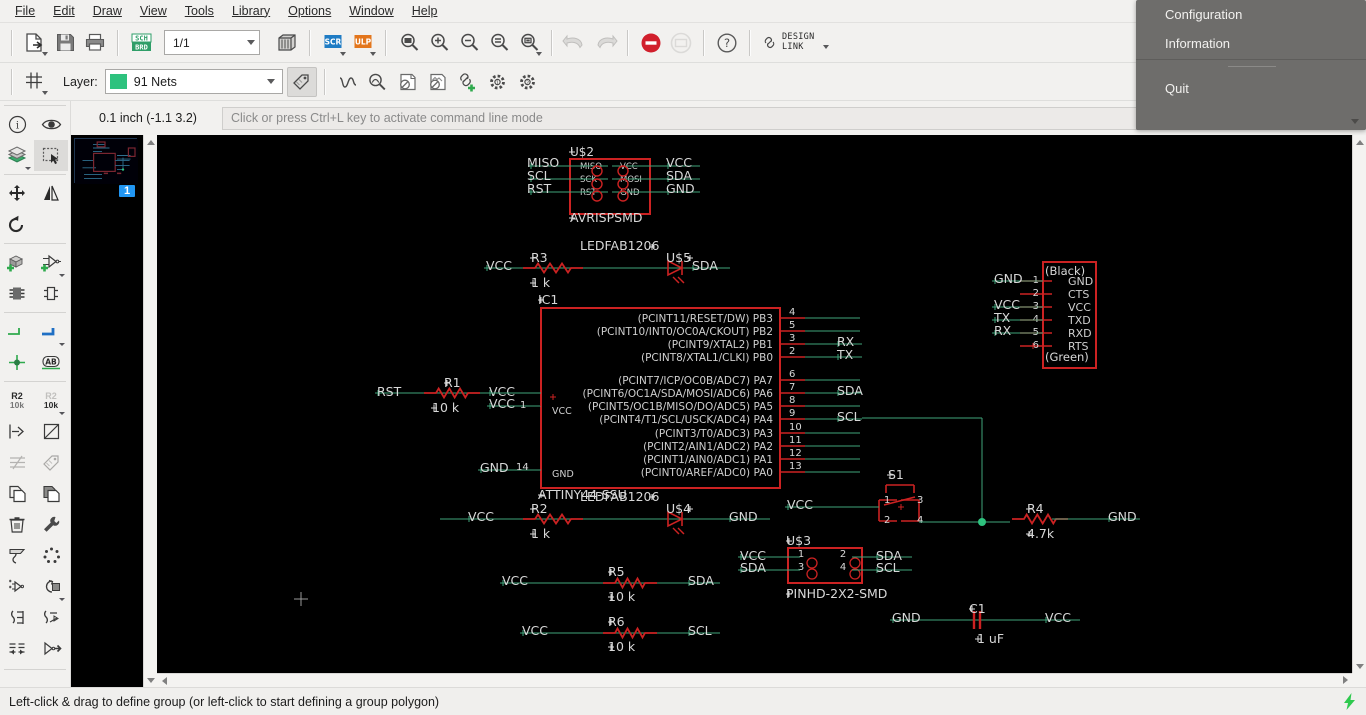 The width and height of the screenshot is (1366, 715). I want to click on copy-tool, so click(17, 493).